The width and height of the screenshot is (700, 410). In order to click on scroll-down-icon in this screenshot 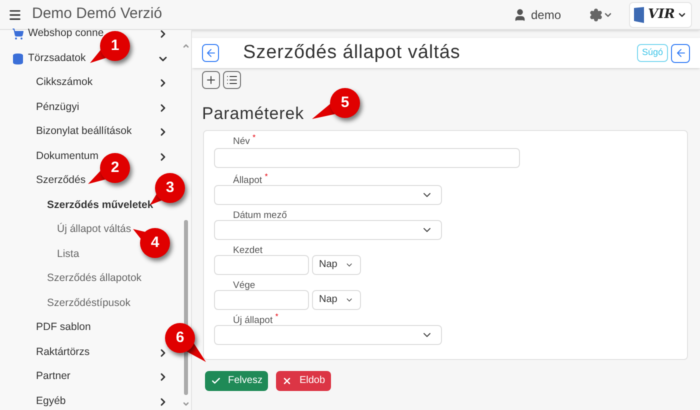, I will do `click(186, 404)`.